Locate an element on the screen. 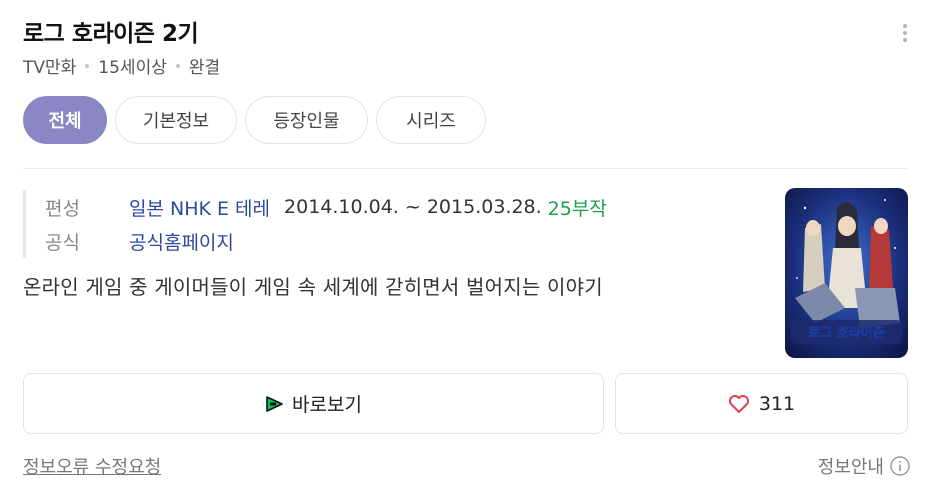 This screenshot has height=499, width=925. info-icon is located at coordinates (900, 466).